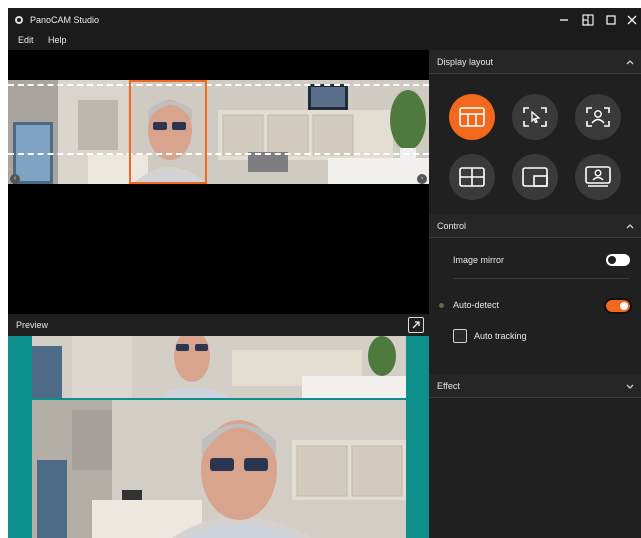 The image size is (641, 538). I want to click on preview-speaker-view, so click(219, 469).